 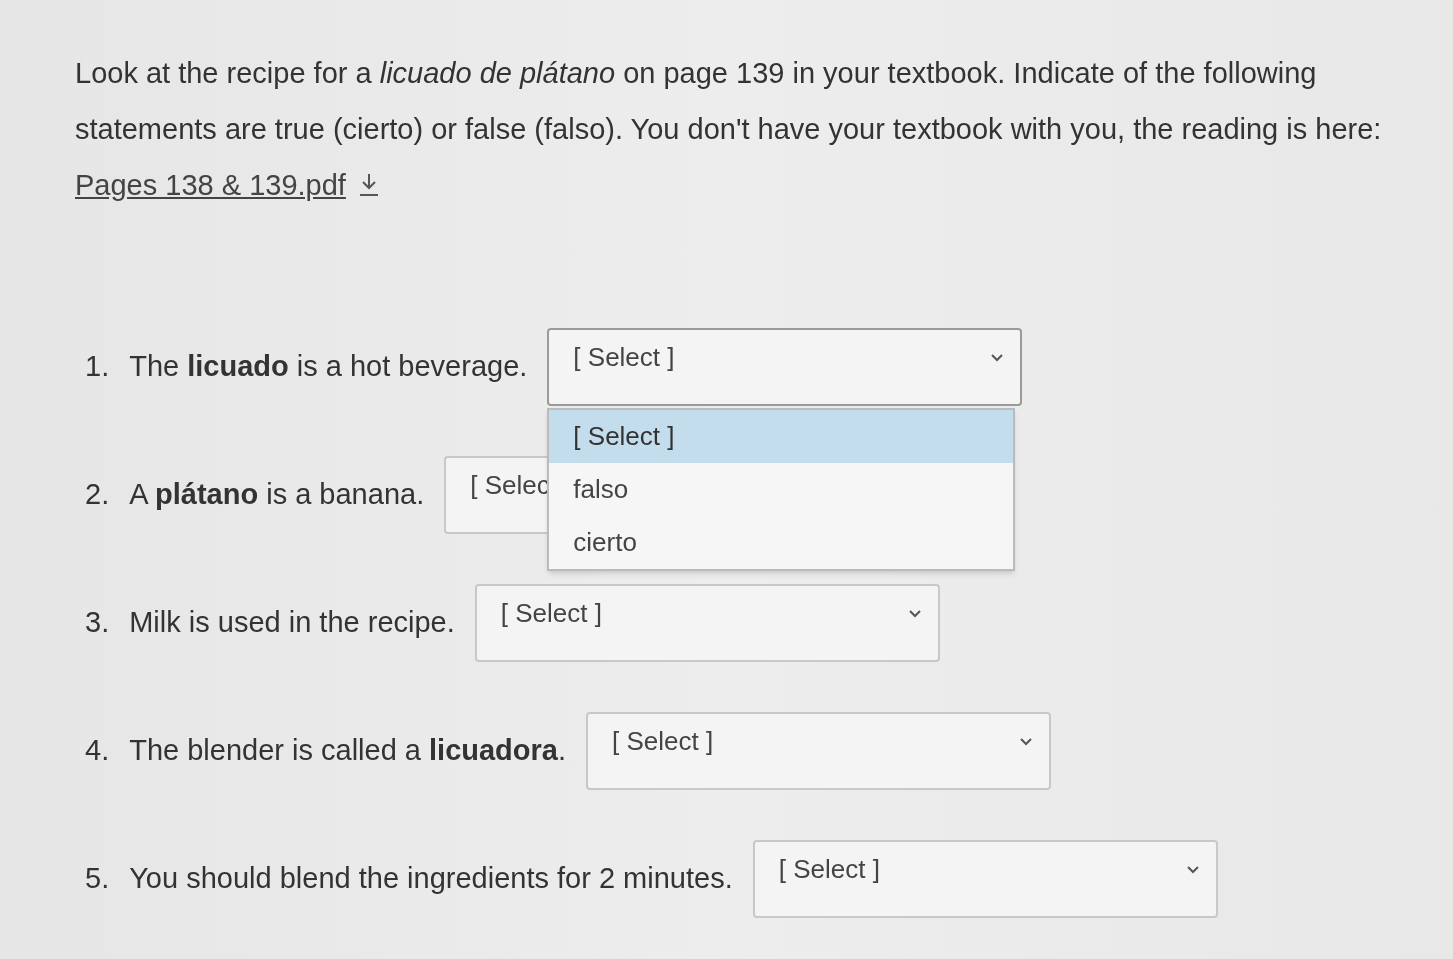 What do you see at coordinates (431, 879) in the screenshot?
I see `question-text: You should blend the ingredients for 2 minutes.` at bounding box center [431, 879].